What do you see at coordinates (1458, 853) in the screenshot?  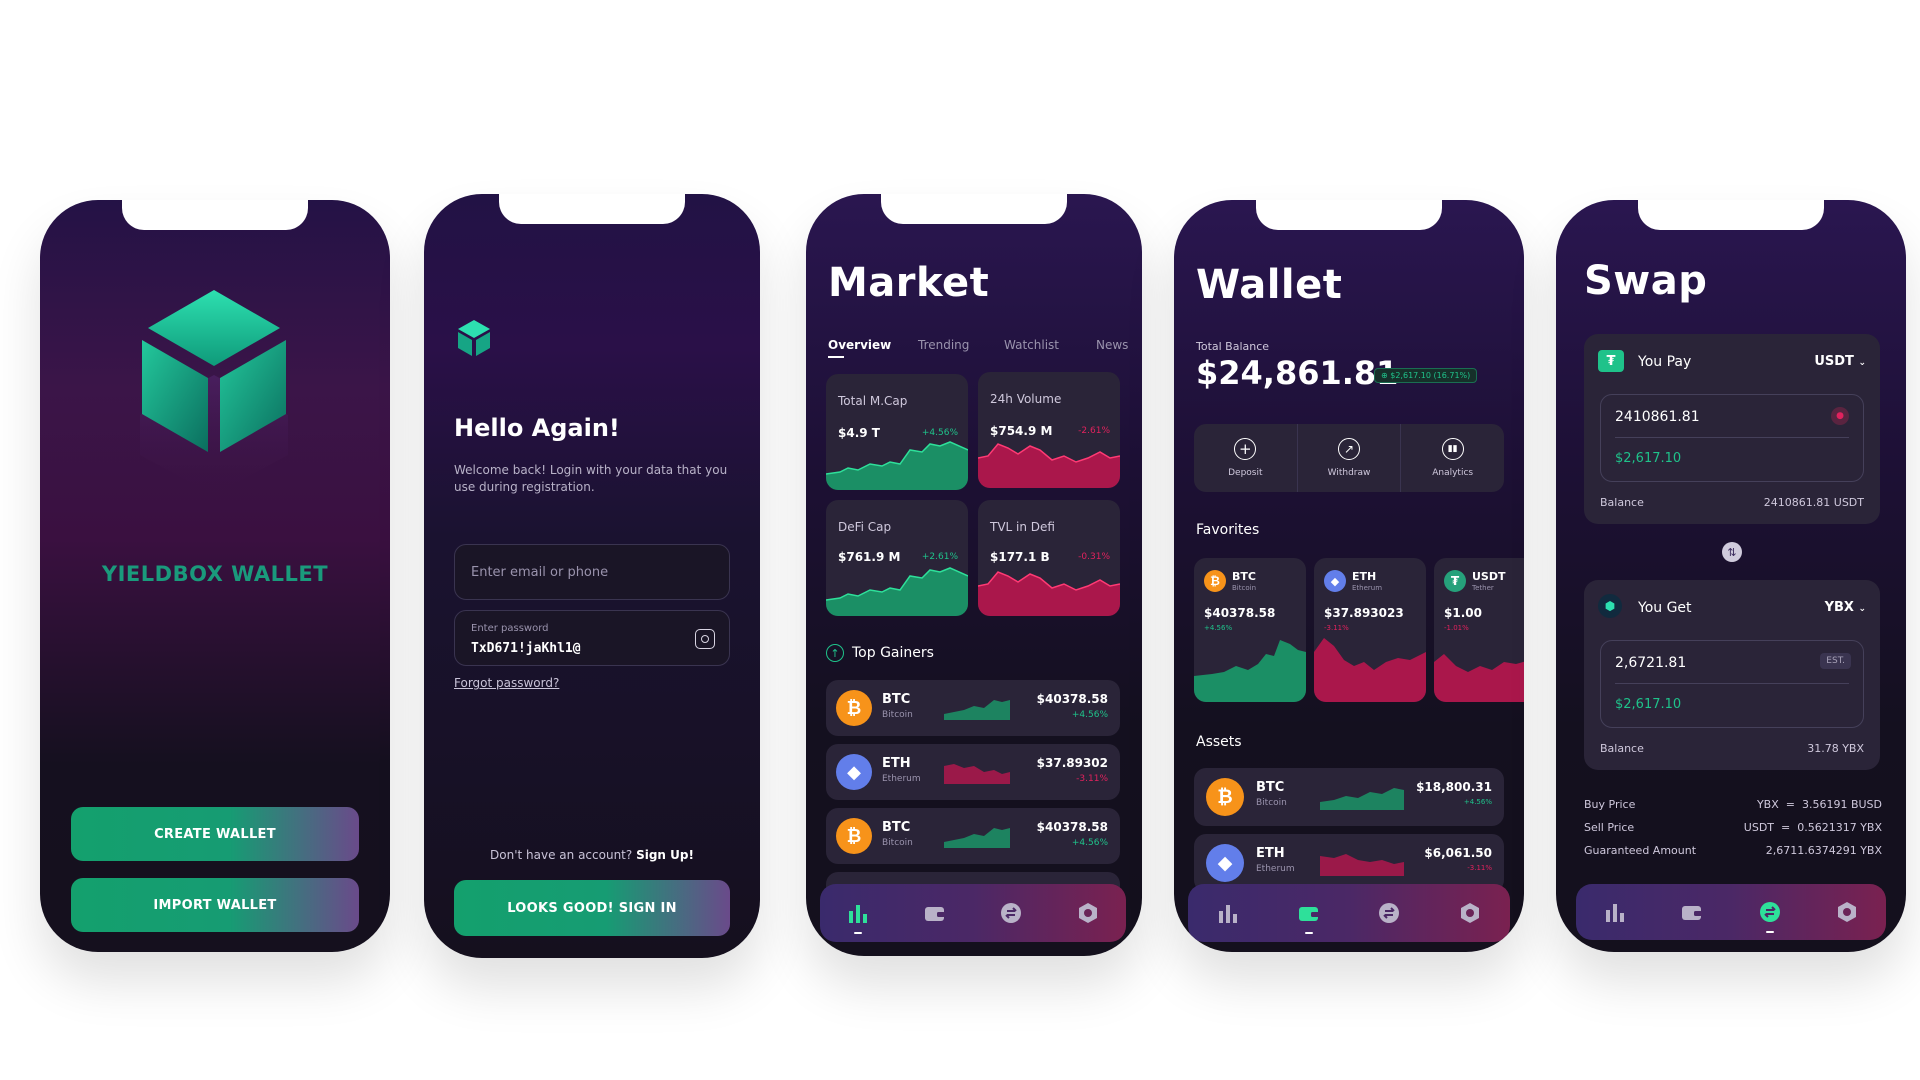 I see `coin-price: $6,061.50` at bounding box center [1458, 853].